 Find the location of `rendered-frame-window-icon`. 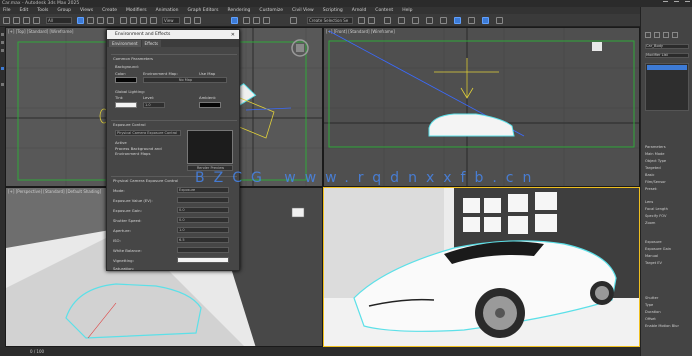

rendered-frame-window-icon is located at coordinates (457, 20).